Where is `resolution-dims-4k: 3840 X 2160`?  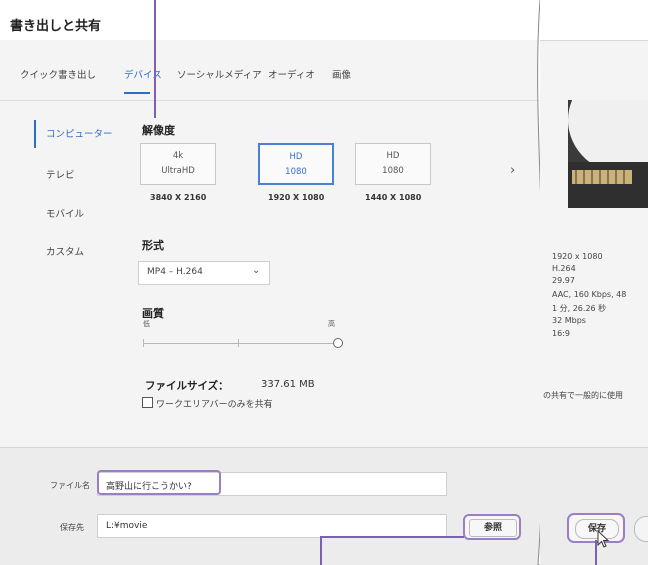 resolution-dims-4k: 3840 X 2160 is located at coordinates (178, 197).